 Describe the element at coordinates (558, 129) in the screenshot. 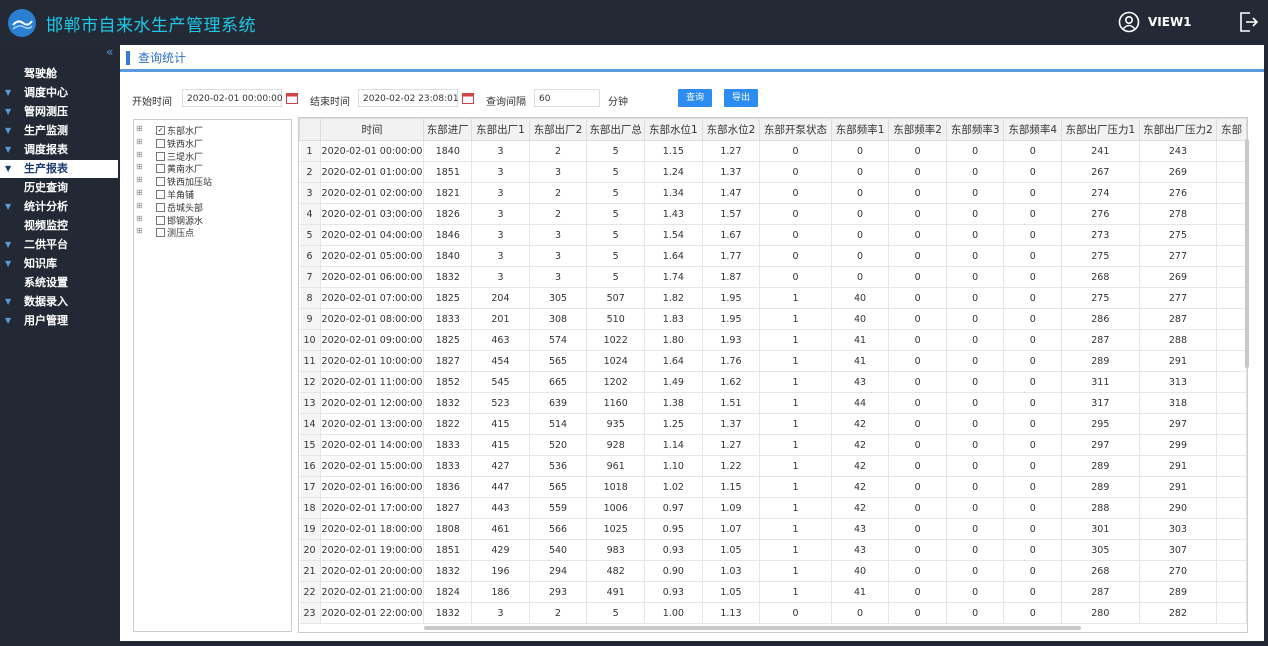

I see `column-header: 东部出厂2` at that location.